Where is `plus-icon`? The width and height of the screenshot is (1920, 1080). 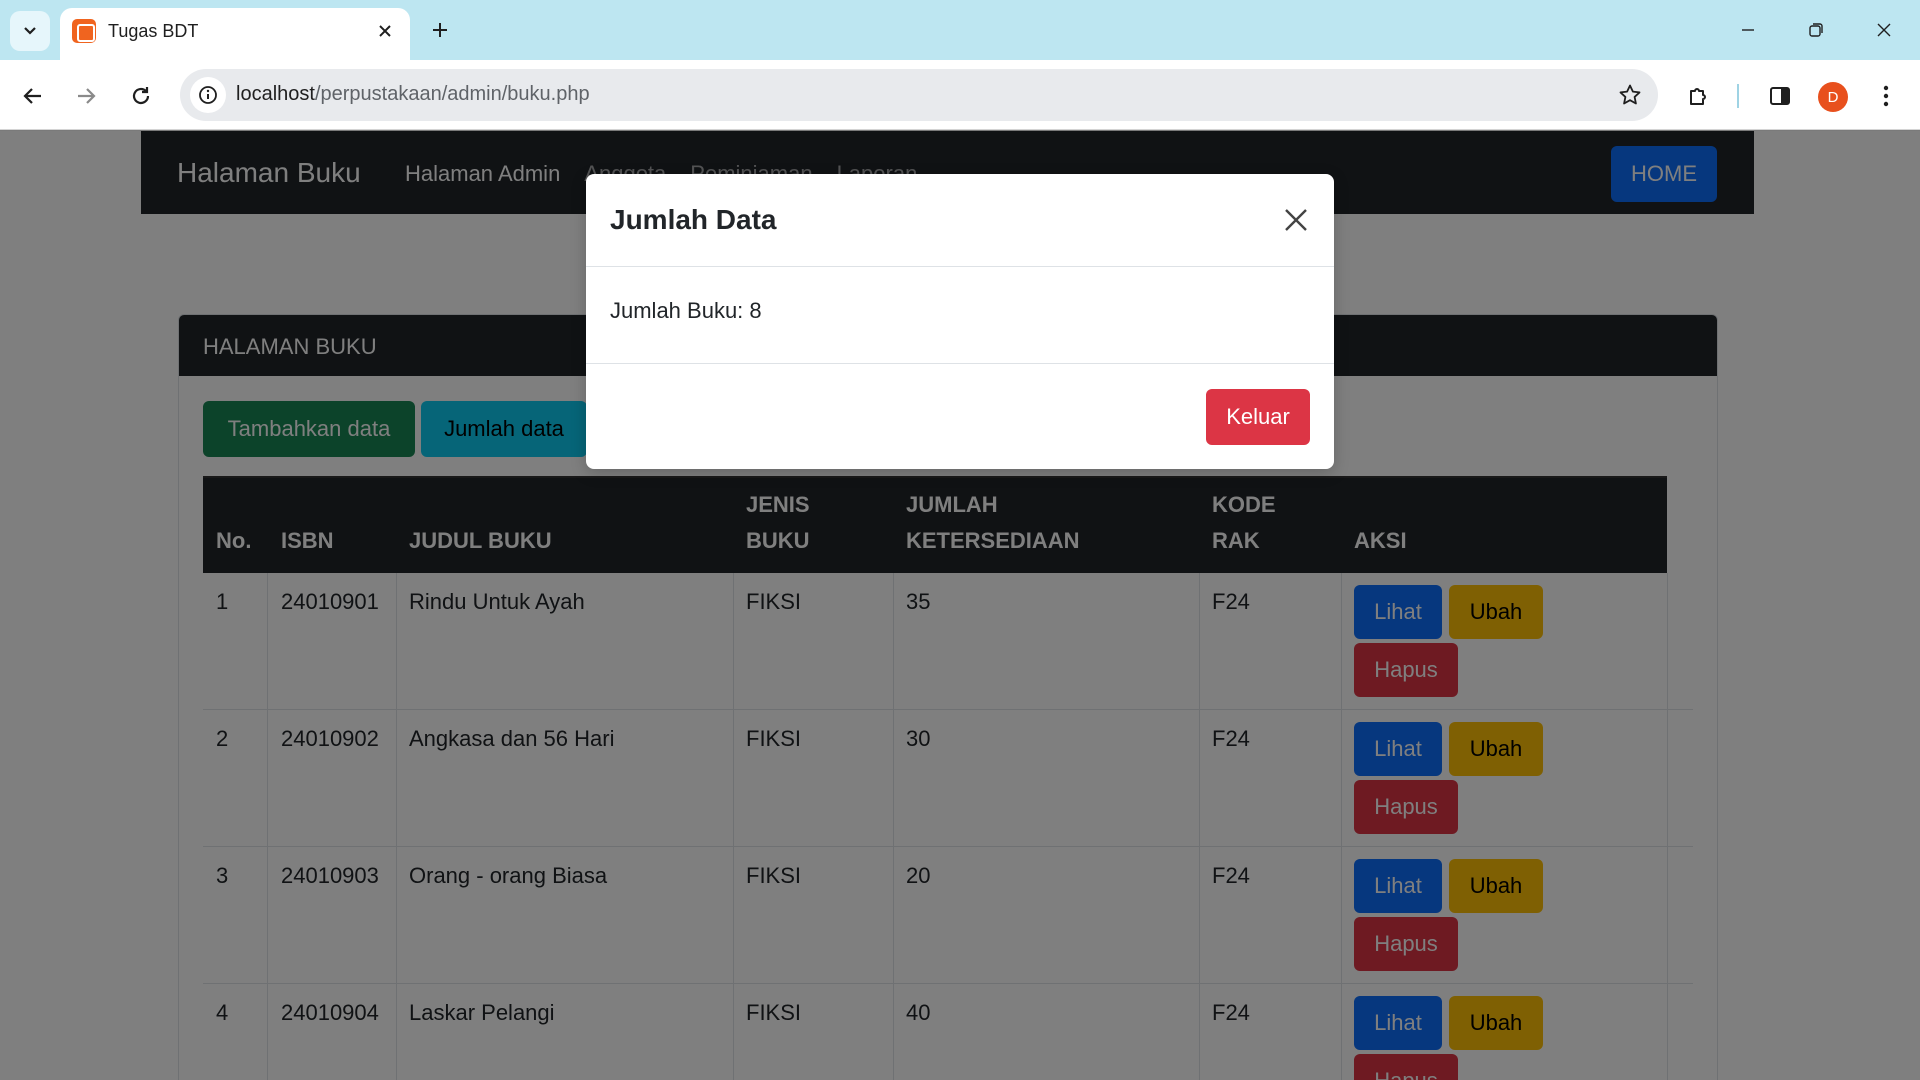 plus-icon is located at coordinates (440, 30).